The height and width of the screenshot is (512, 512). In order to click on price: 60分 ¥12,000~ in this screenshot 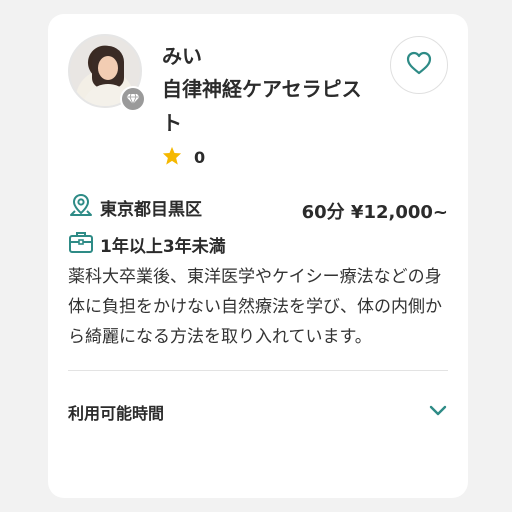, I will do `click(374, 212)`.